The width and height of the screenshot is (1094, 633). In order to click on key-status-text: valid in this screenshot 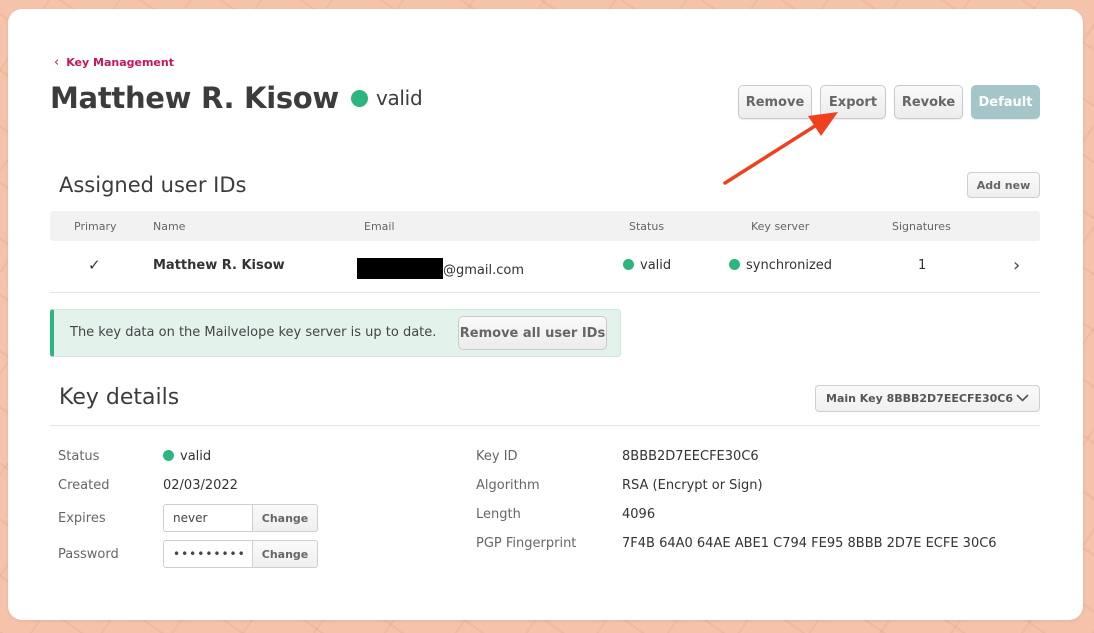, I will do `click(399, 98)`.